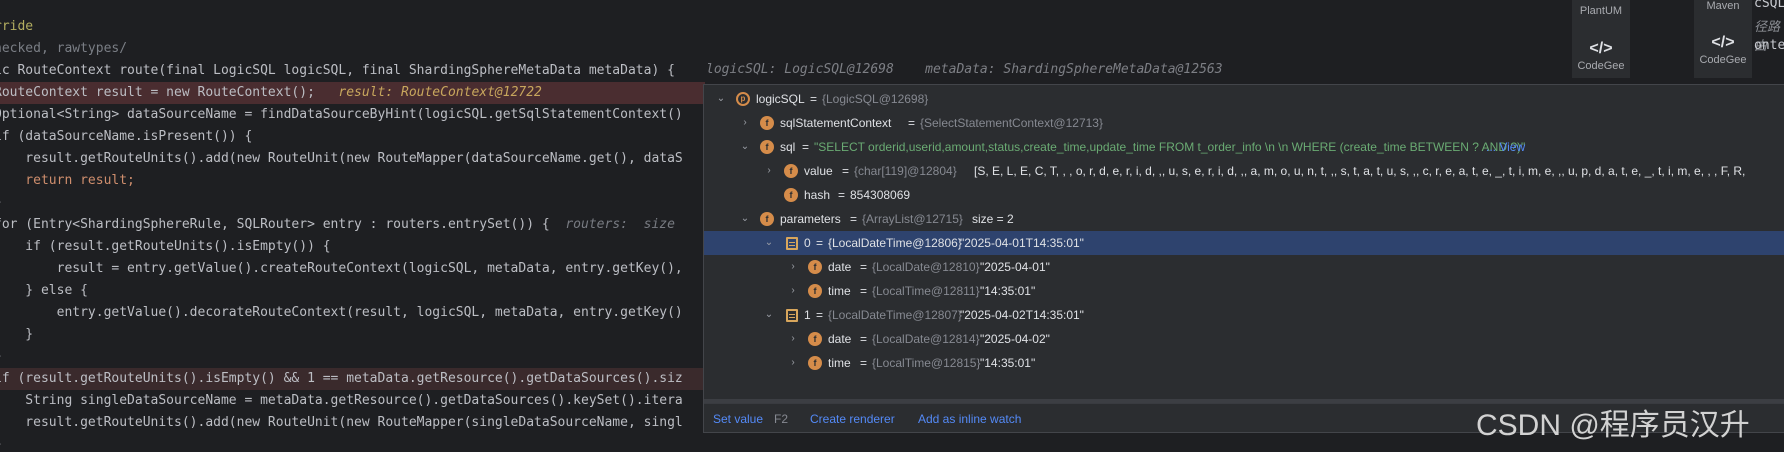 The height and width of the screenshot is (452, 1784). I want to click on set-value-shortcut: F2, so click(781, 419).